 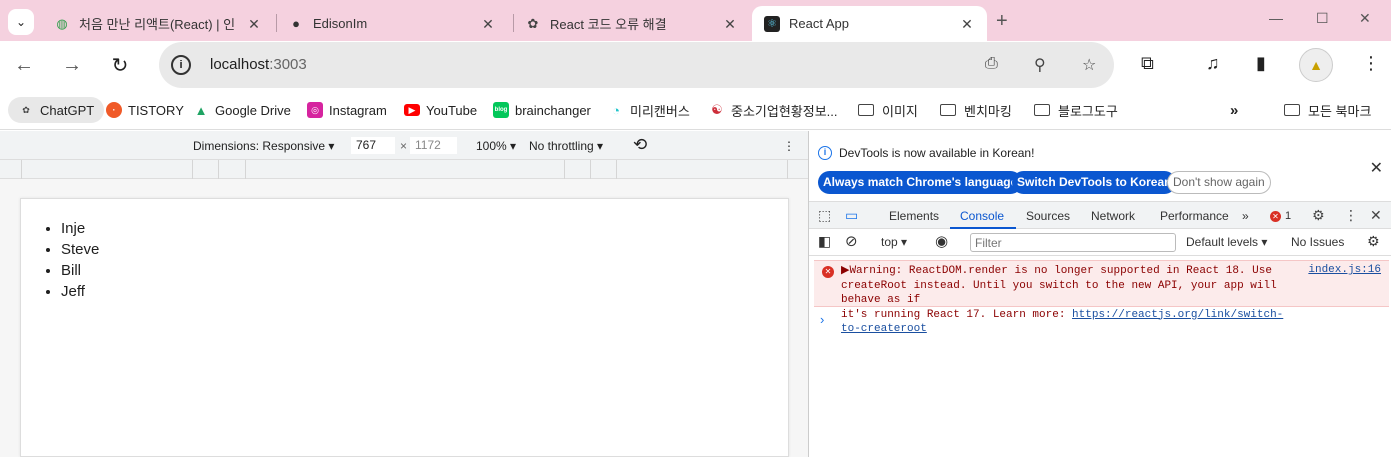 I want to click on youtube-icon: ▶, so click(x=412, y=110).